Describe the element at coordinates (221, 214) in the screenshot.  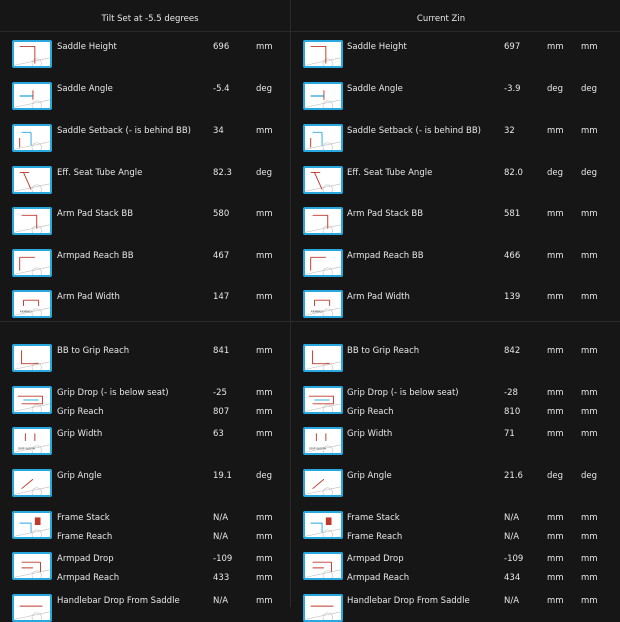
I see `row-value: 580` at that location.